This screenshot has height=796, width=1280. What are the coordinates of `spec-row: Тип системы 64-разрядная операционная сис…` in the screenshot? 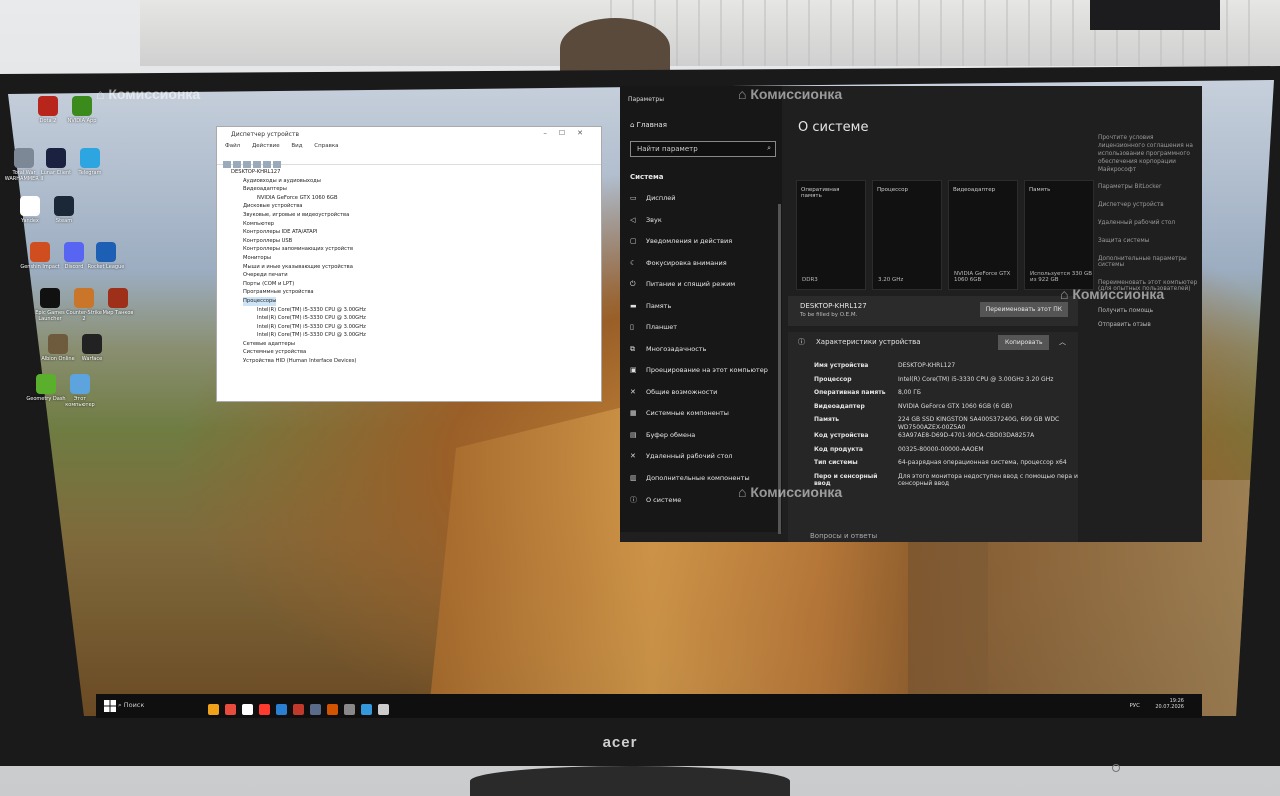 It's located at (946, 465).